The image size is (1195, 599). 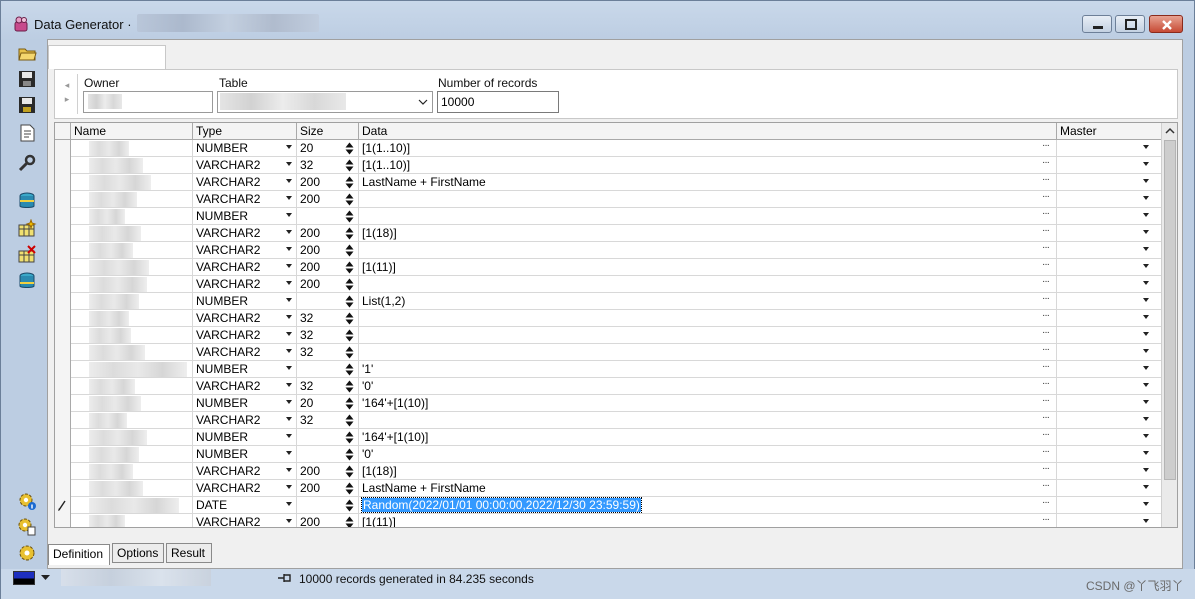 What do you see at coordinates (325, 102) in the screenshot?
I see `table-select` at bounding box center [325, 102].